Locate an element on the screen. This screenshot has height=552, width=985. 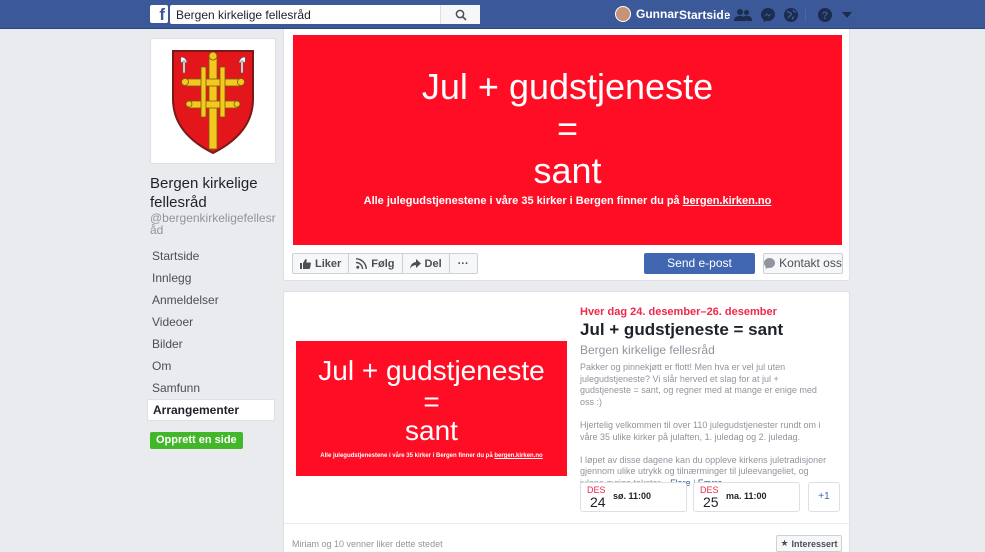
more-options-button: ··· is located at coordinates (463, 263).